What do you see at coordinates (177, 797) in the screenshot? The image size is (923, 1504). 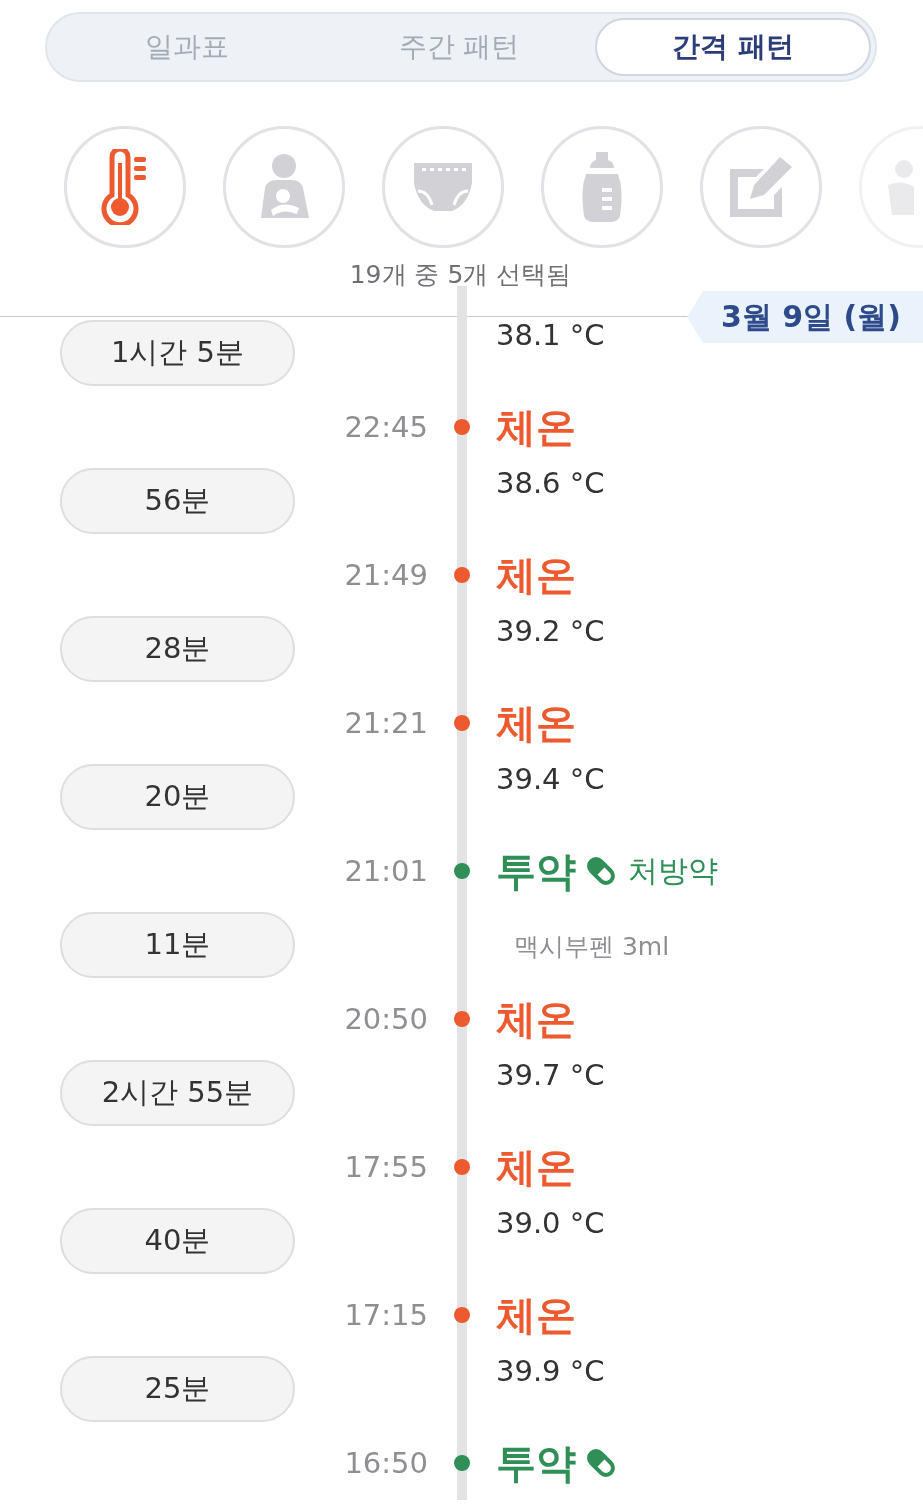 I see `interval-pill: 20분` at bounding box center [177, 797].